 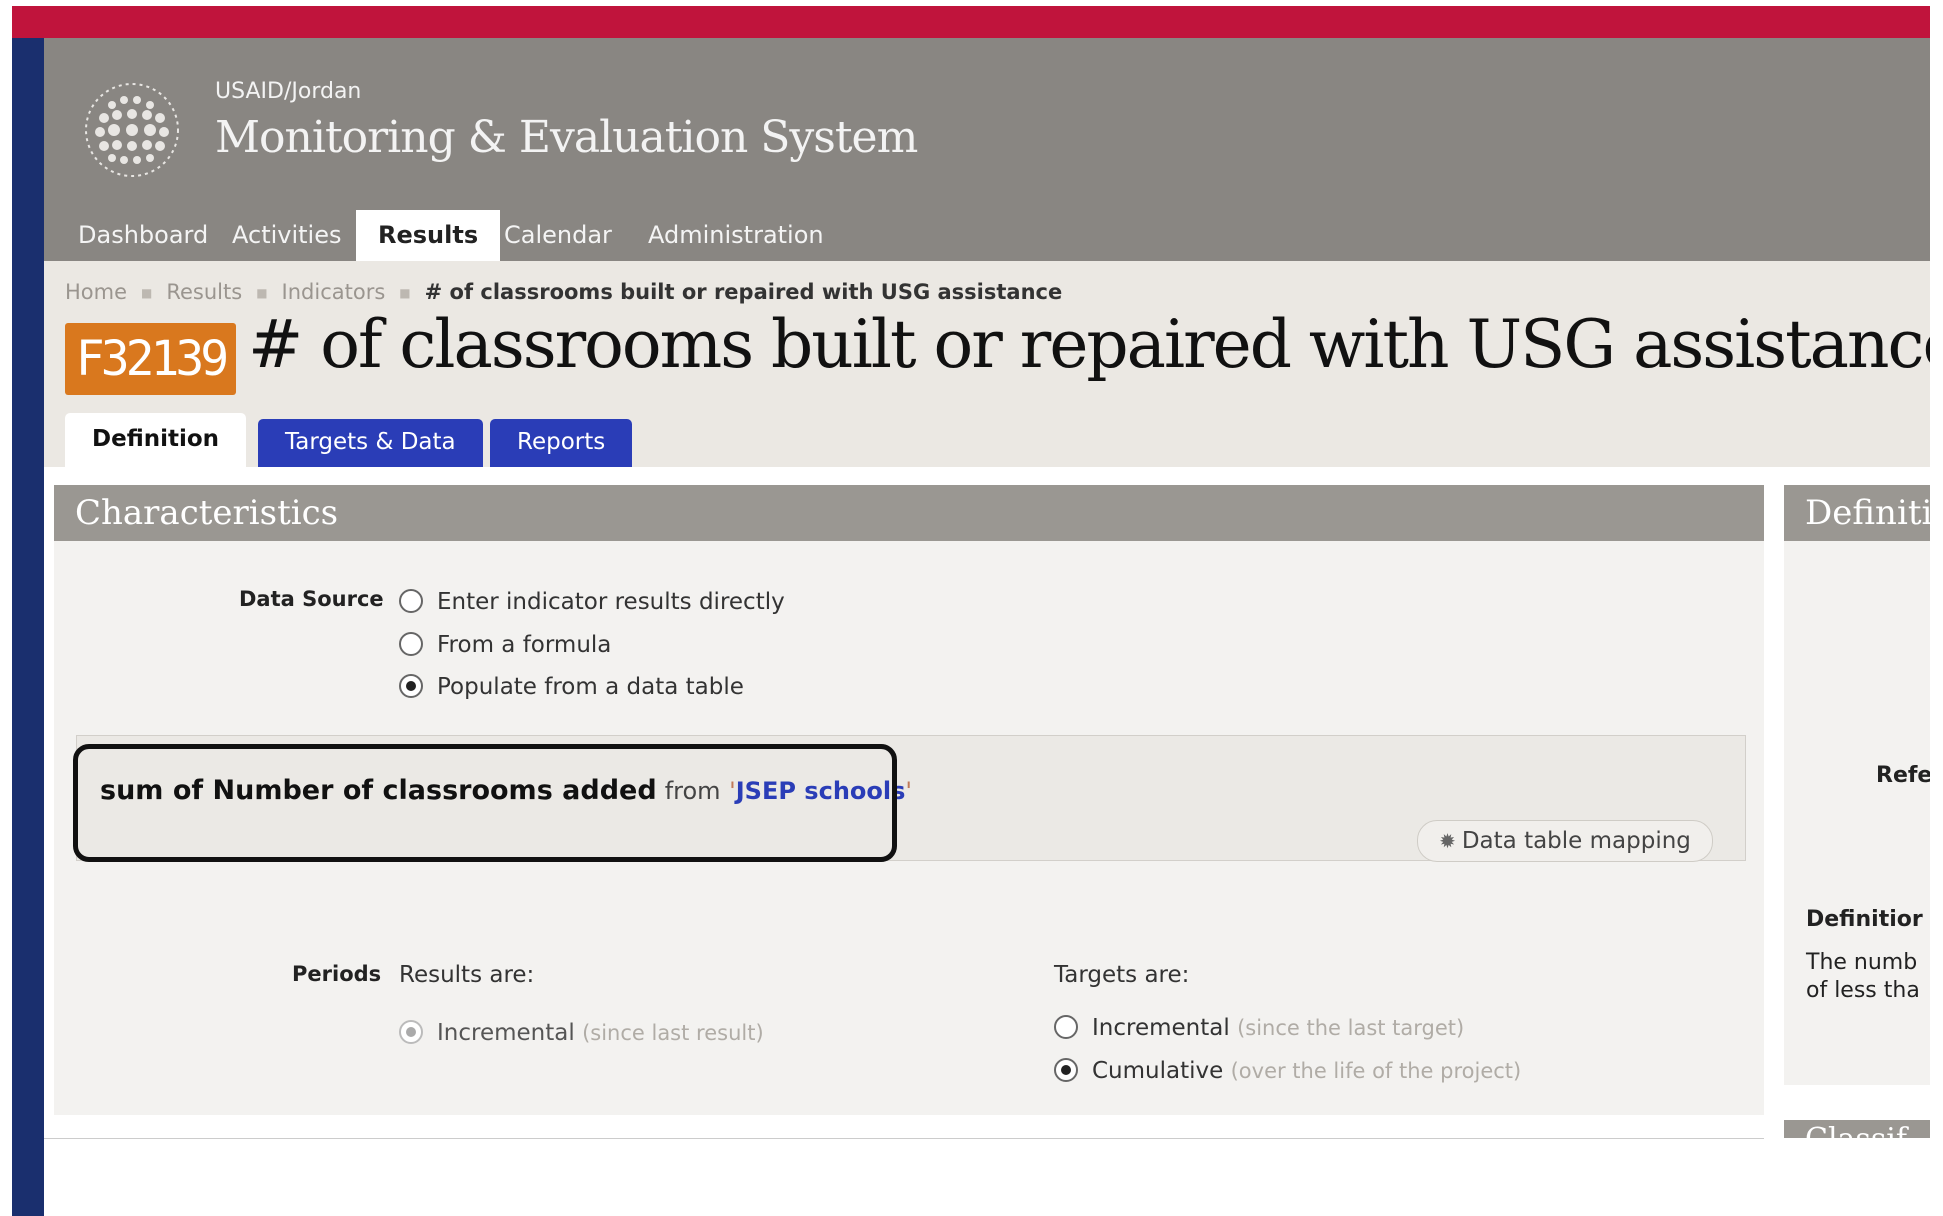 I want to click on targets-cumulative-hint: (over the life of the project), so click(x=1376, y=1071).